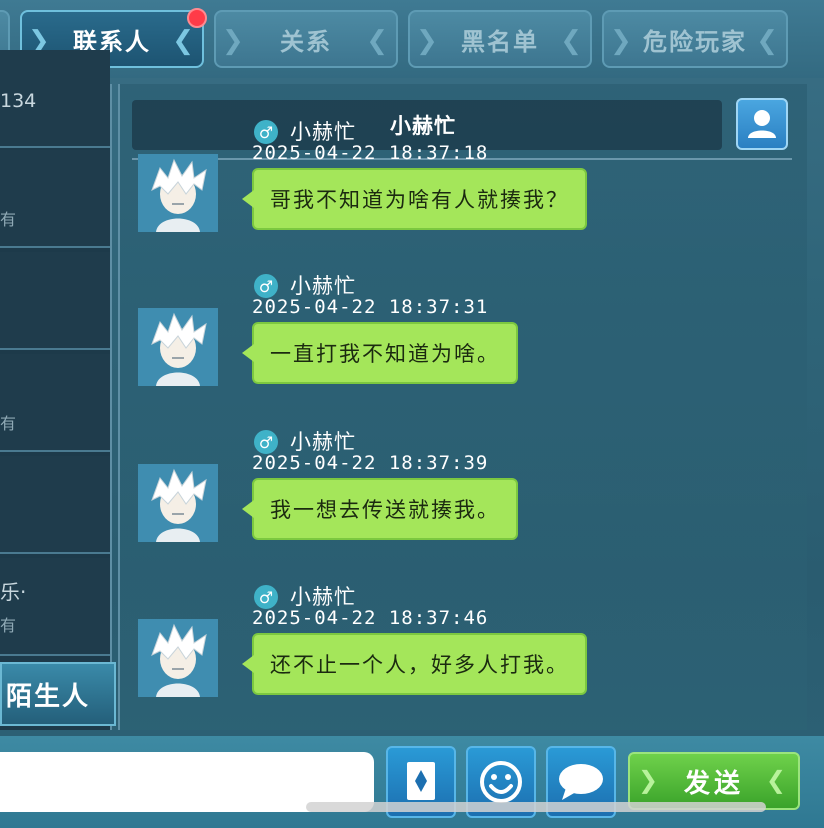 Image resolution: width=824 pixels, height=828 pixels. I want to click on message-bubble: 还不止一个人，好多人打我。, so click(414, 664).